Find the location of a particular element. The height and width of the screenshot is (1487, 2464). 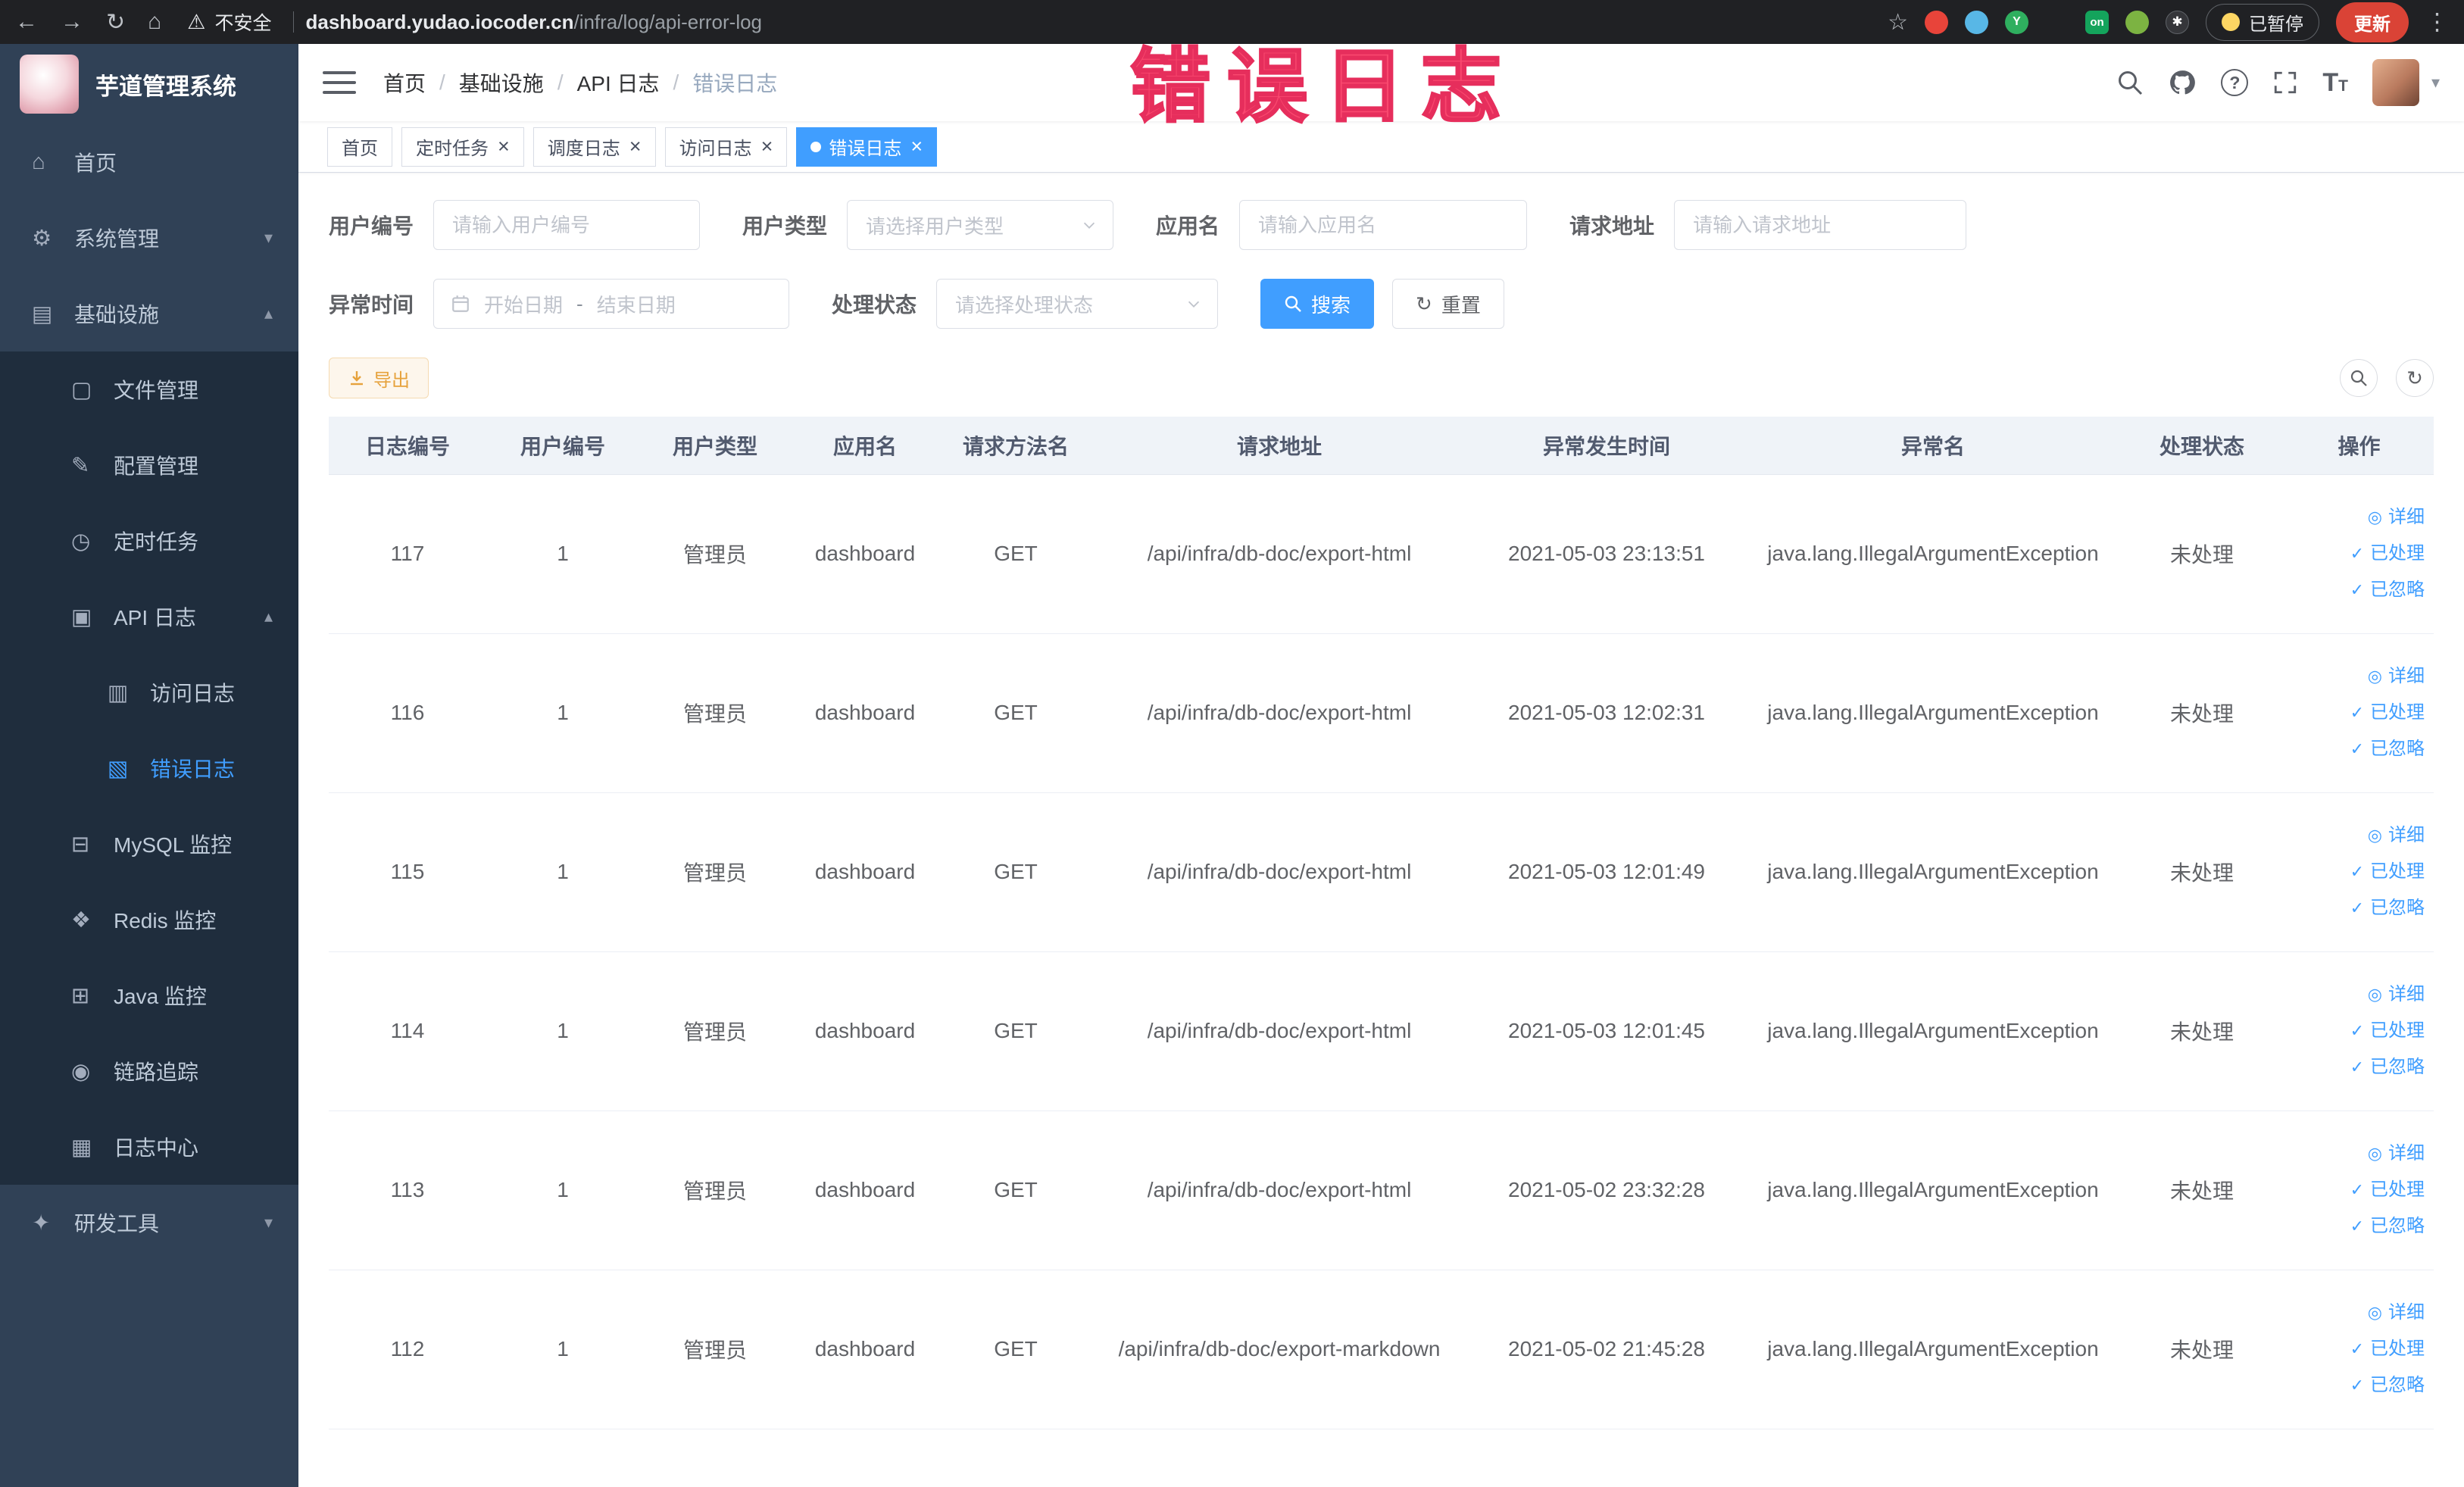

breadcrumb-item: API 日志 is located at coordinates (618, 82).